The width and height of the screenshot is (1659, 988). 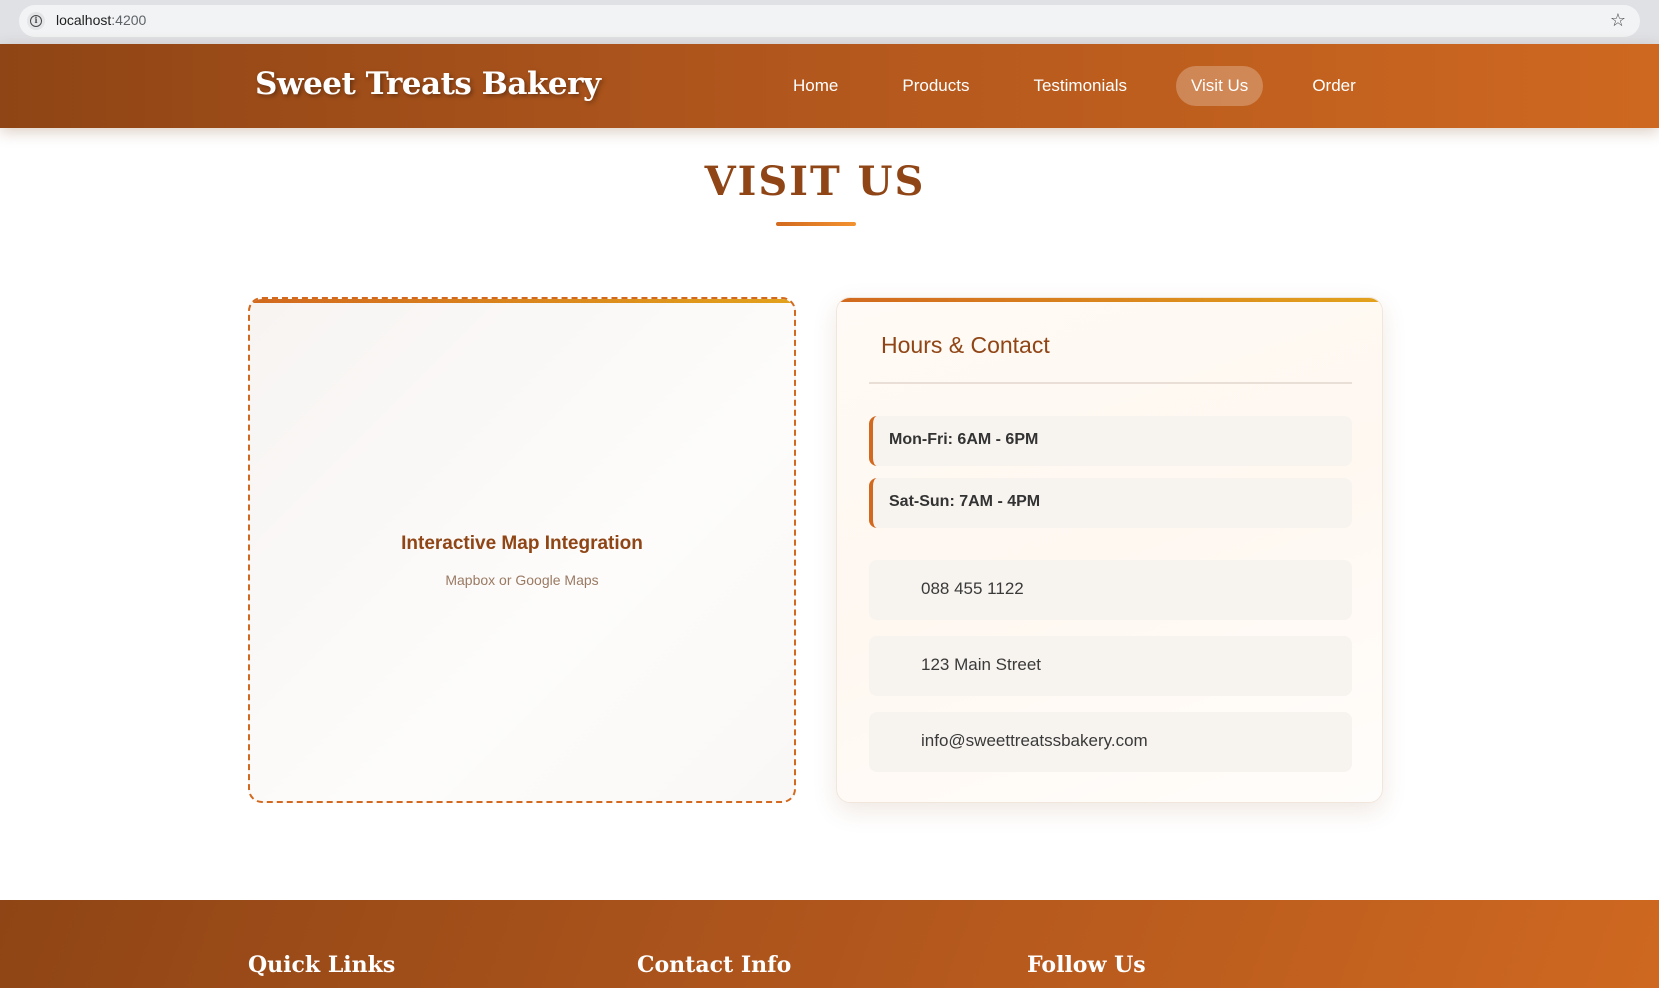 I want to click on map-card-accent, so click(x=522, y=301).